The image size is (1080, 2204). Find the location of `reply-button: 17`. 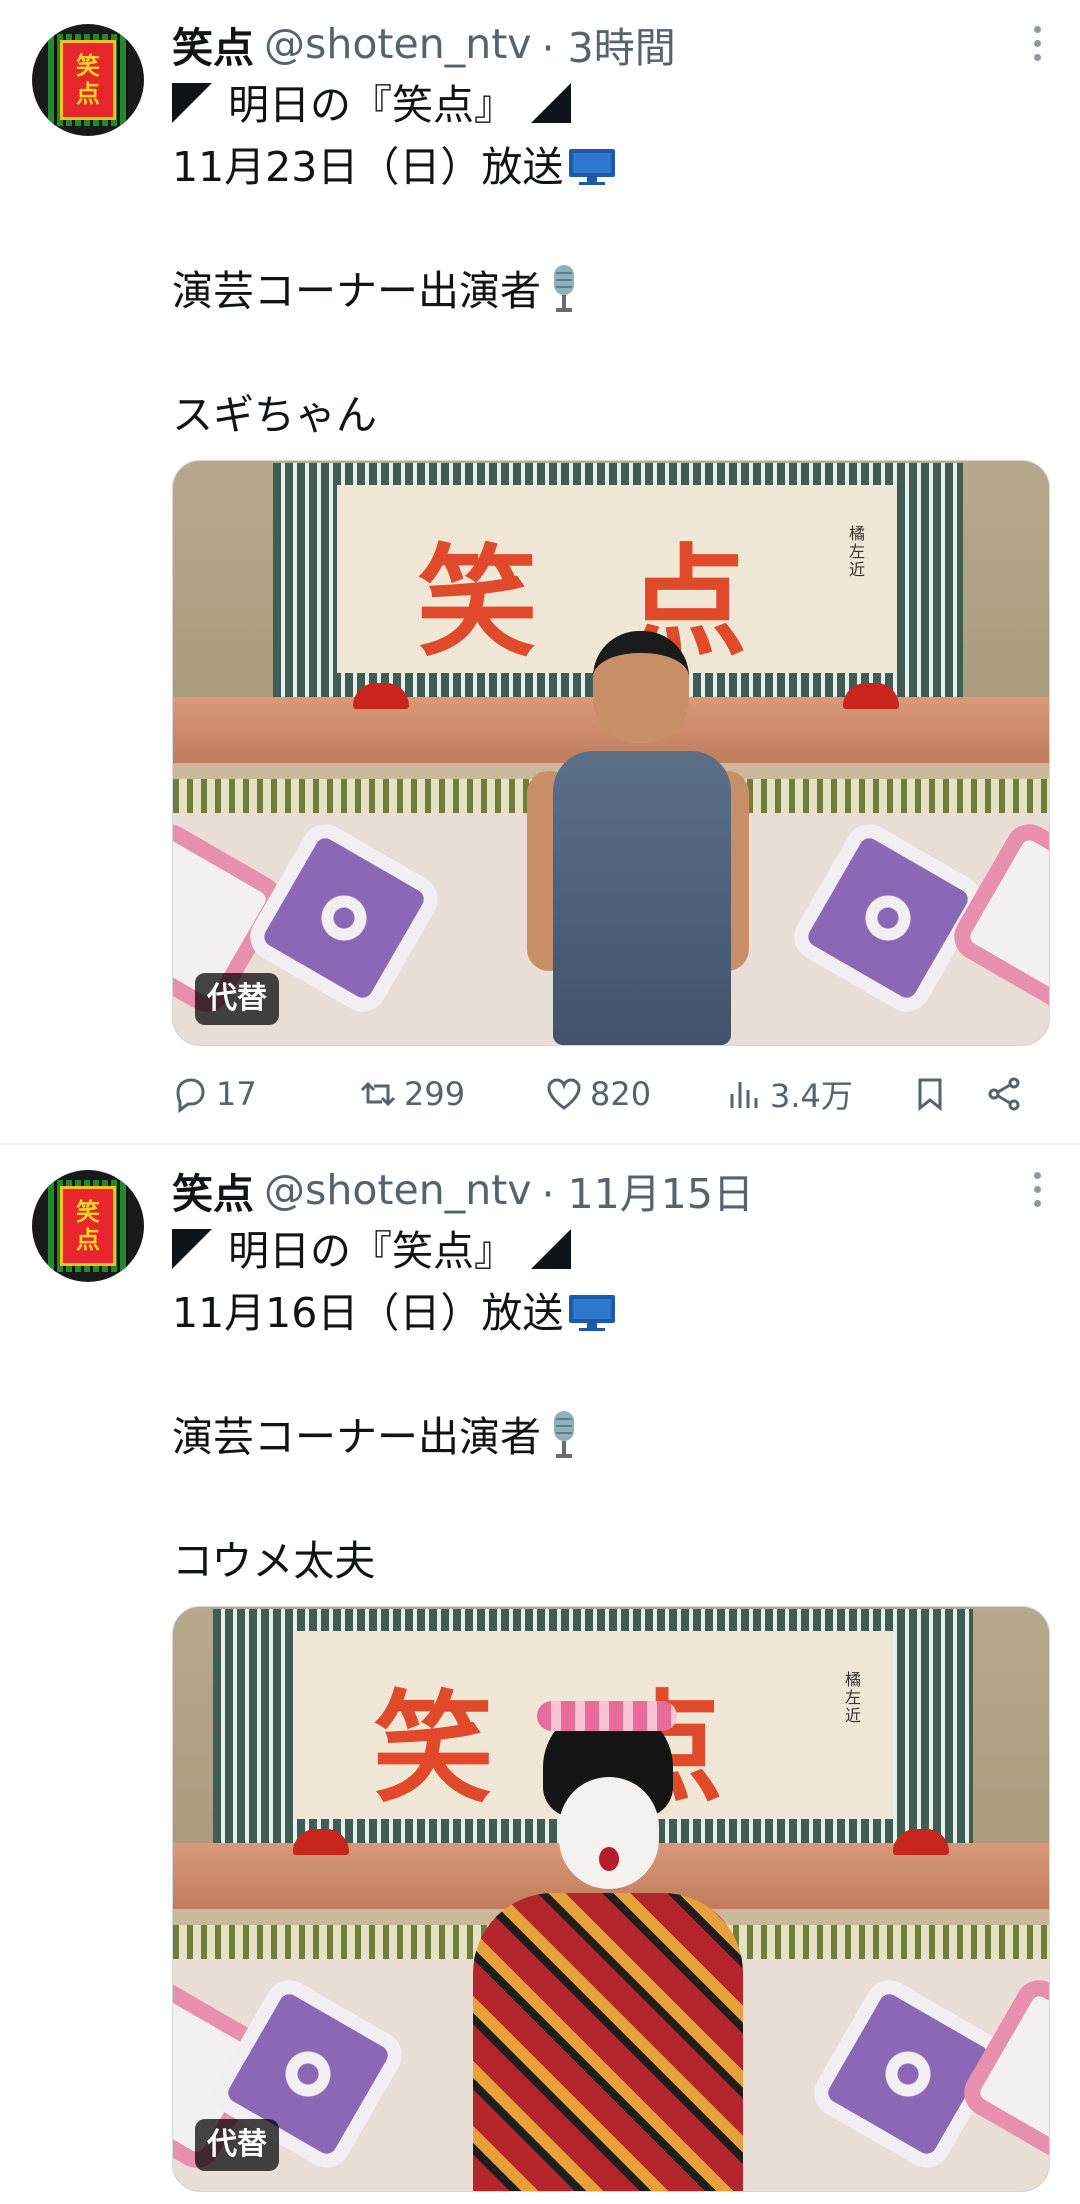

reply-button: 17 is located at coordinates (213, 1094).